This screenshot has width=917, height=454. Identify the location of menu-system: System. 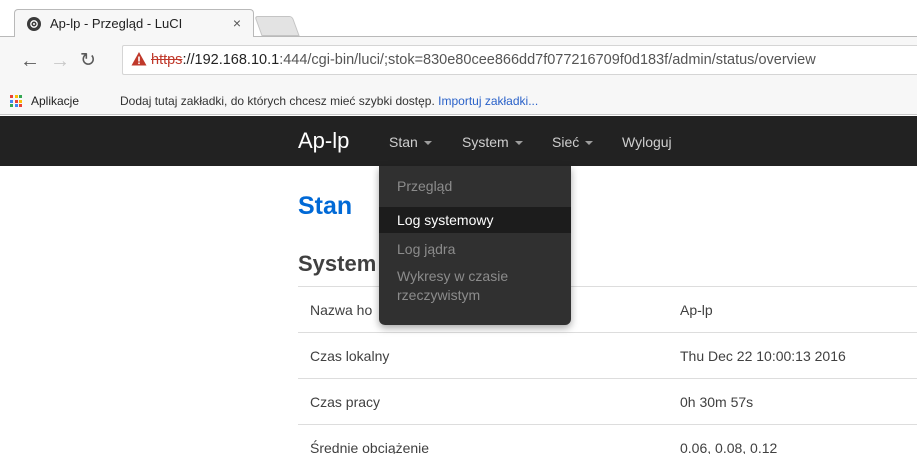
(492, 142).